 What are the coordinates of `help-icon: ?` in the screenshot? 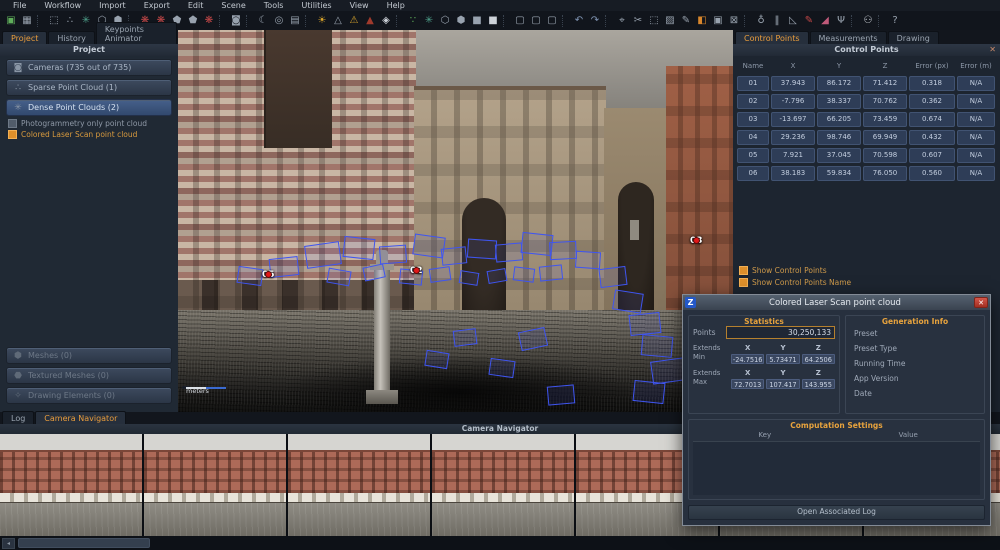 It's located at (895, 20).